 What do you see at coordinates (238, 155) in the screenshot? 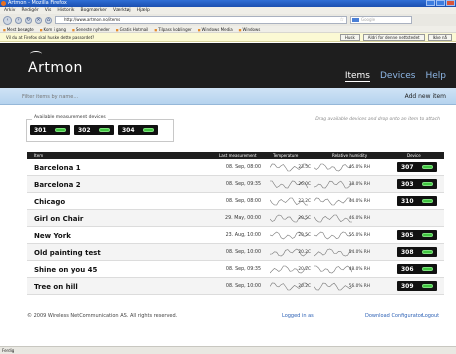
I see `header-last-measurement: Last measurement` at bounding box center [238, 155].